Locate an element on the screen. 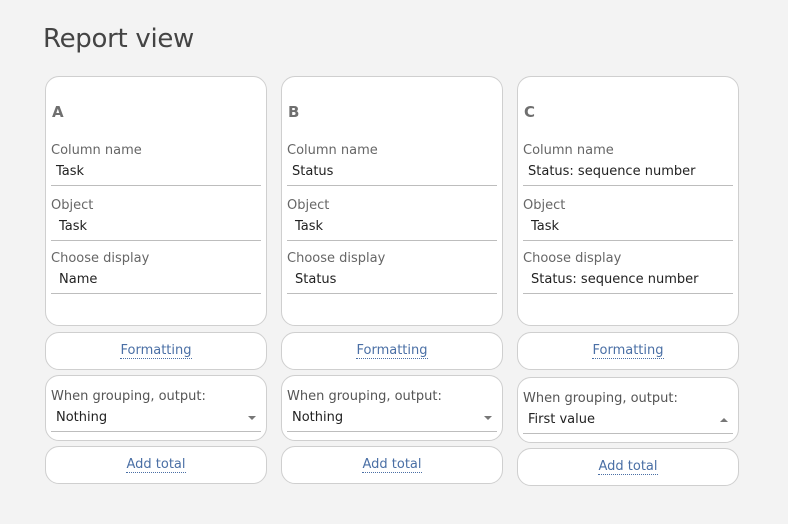  display-field: Choose display Name is located at coordinates (156, 272).